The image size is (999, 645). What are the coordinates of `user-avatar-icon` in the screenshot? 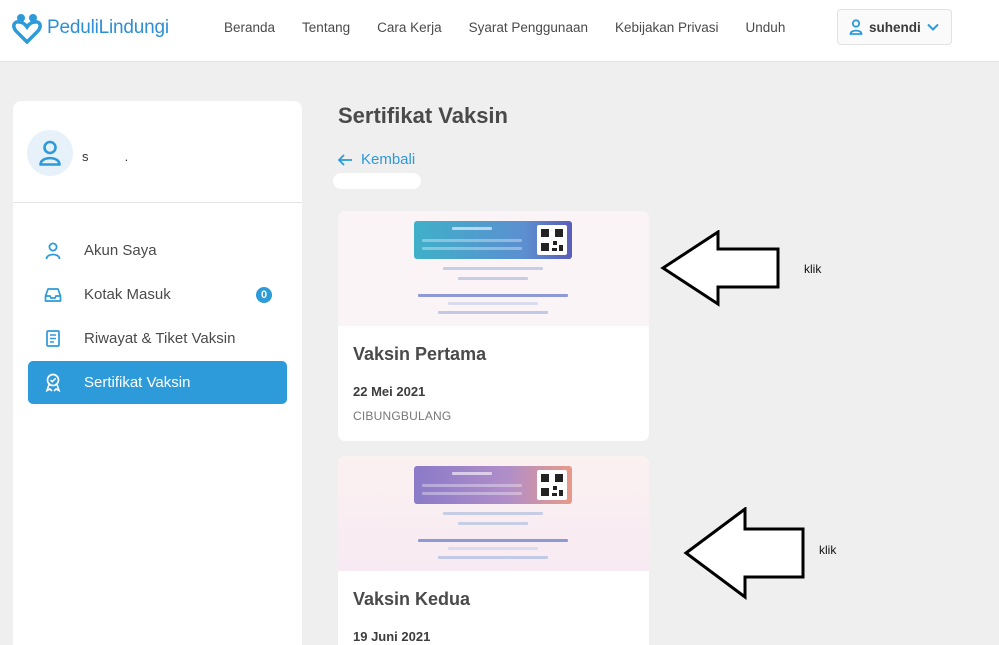 It's located at (50, 153).